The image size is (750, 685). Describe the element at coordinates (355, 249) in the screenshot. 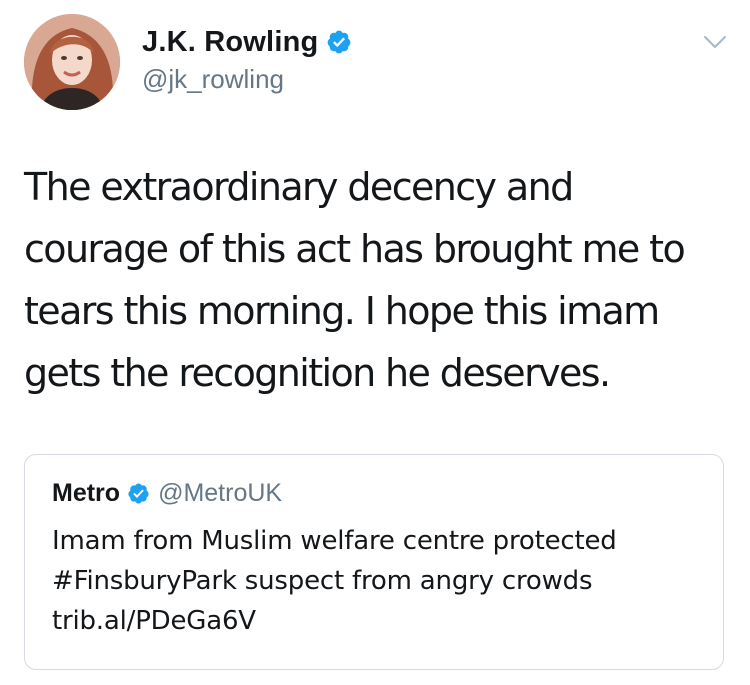

I see `tweet-text-line: courage of this act has brought me to` at that location.